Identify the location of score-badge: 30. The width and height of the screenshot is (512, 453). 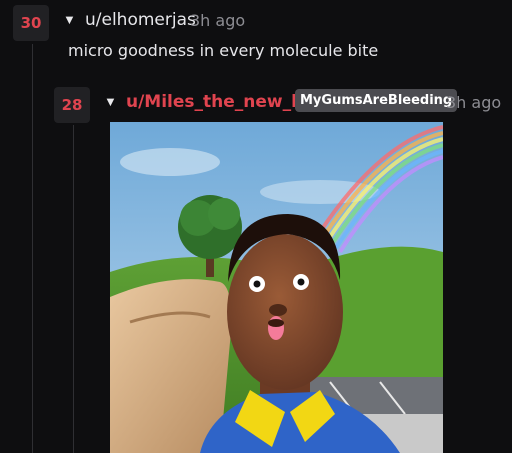
(31, 23).